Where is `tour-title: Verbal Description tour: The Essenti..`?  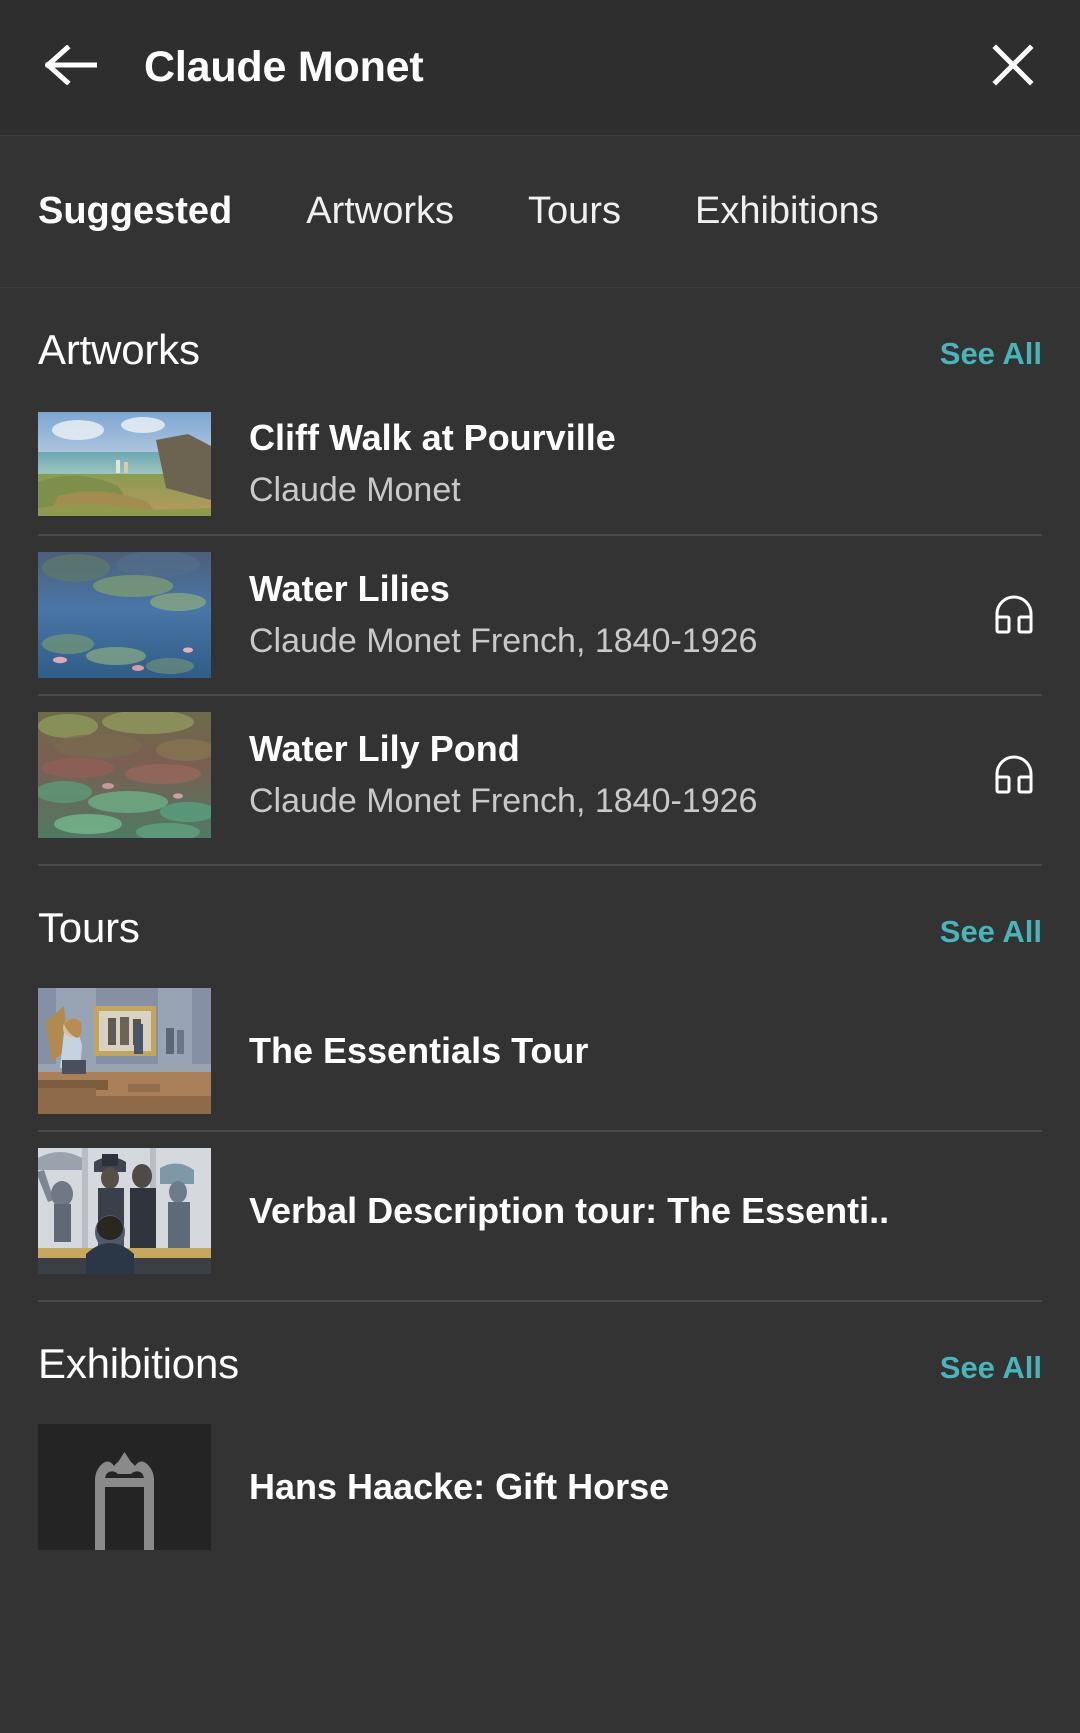
tour-title: Verbal Description tour: The Essenti.. is located at coordinates (569, 1211).